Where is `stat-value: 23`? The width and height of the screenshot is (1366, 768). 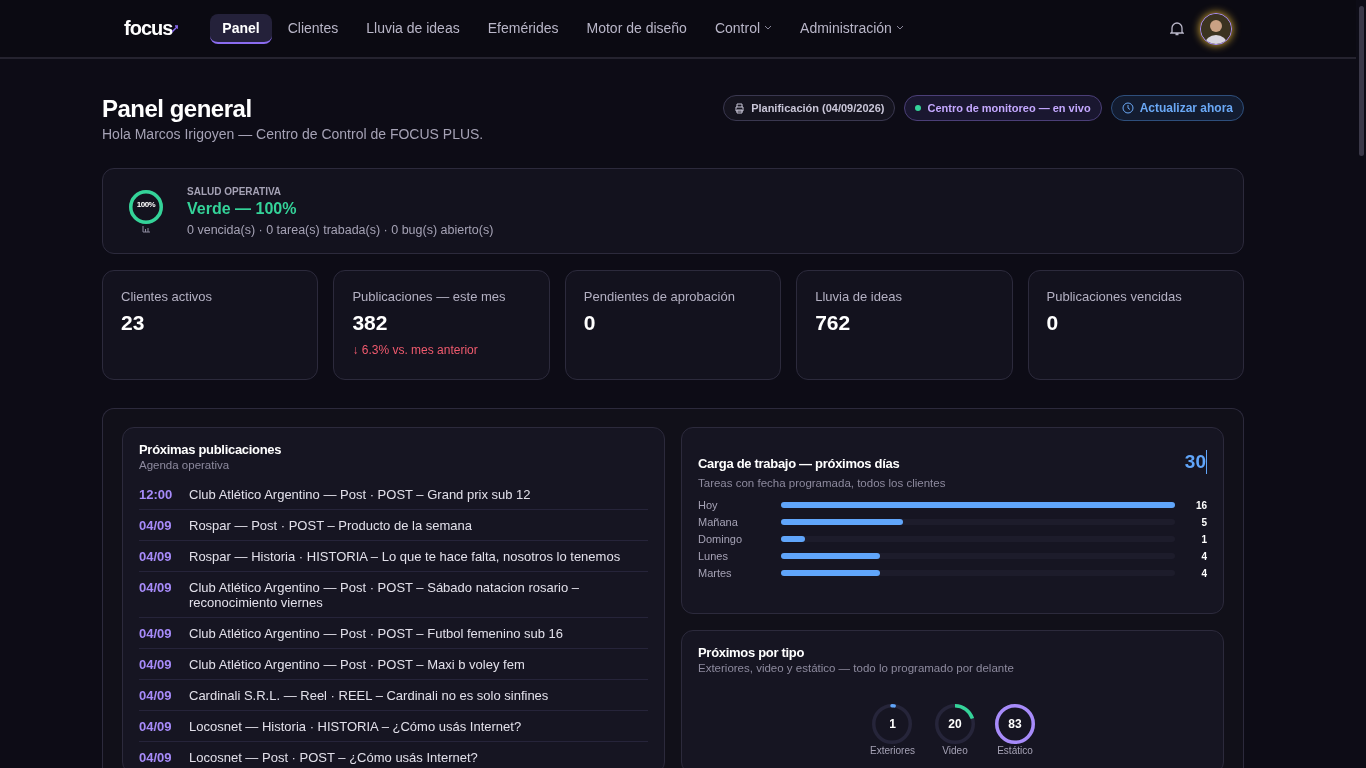 stat-value: 23 is located at coordinates (133, 323).